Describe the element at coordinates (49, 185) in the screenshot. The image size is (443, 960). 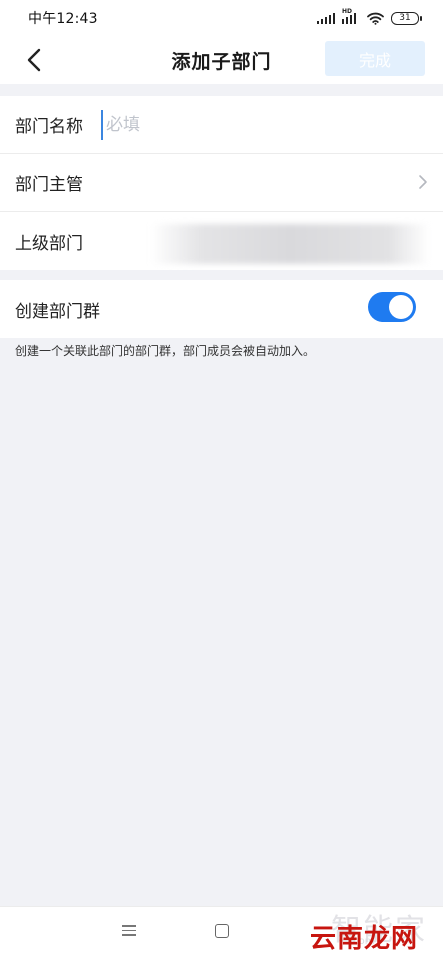
I see `department-manager-label: 部门主管` at that location.